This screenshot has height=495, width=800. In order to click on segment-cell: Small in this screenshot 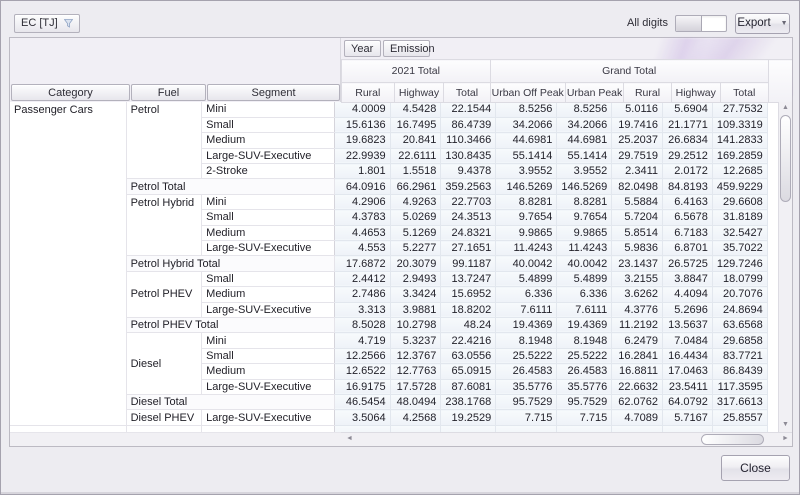, I will do `click(268, 217)`.